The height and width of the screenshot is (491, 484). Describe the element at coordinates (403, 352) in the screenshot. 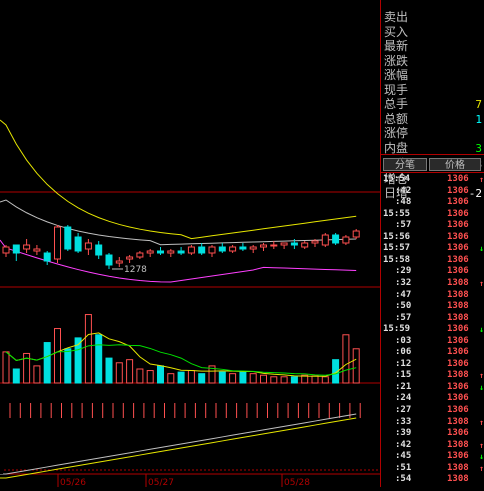

I see `tick-time: :06` at that location.